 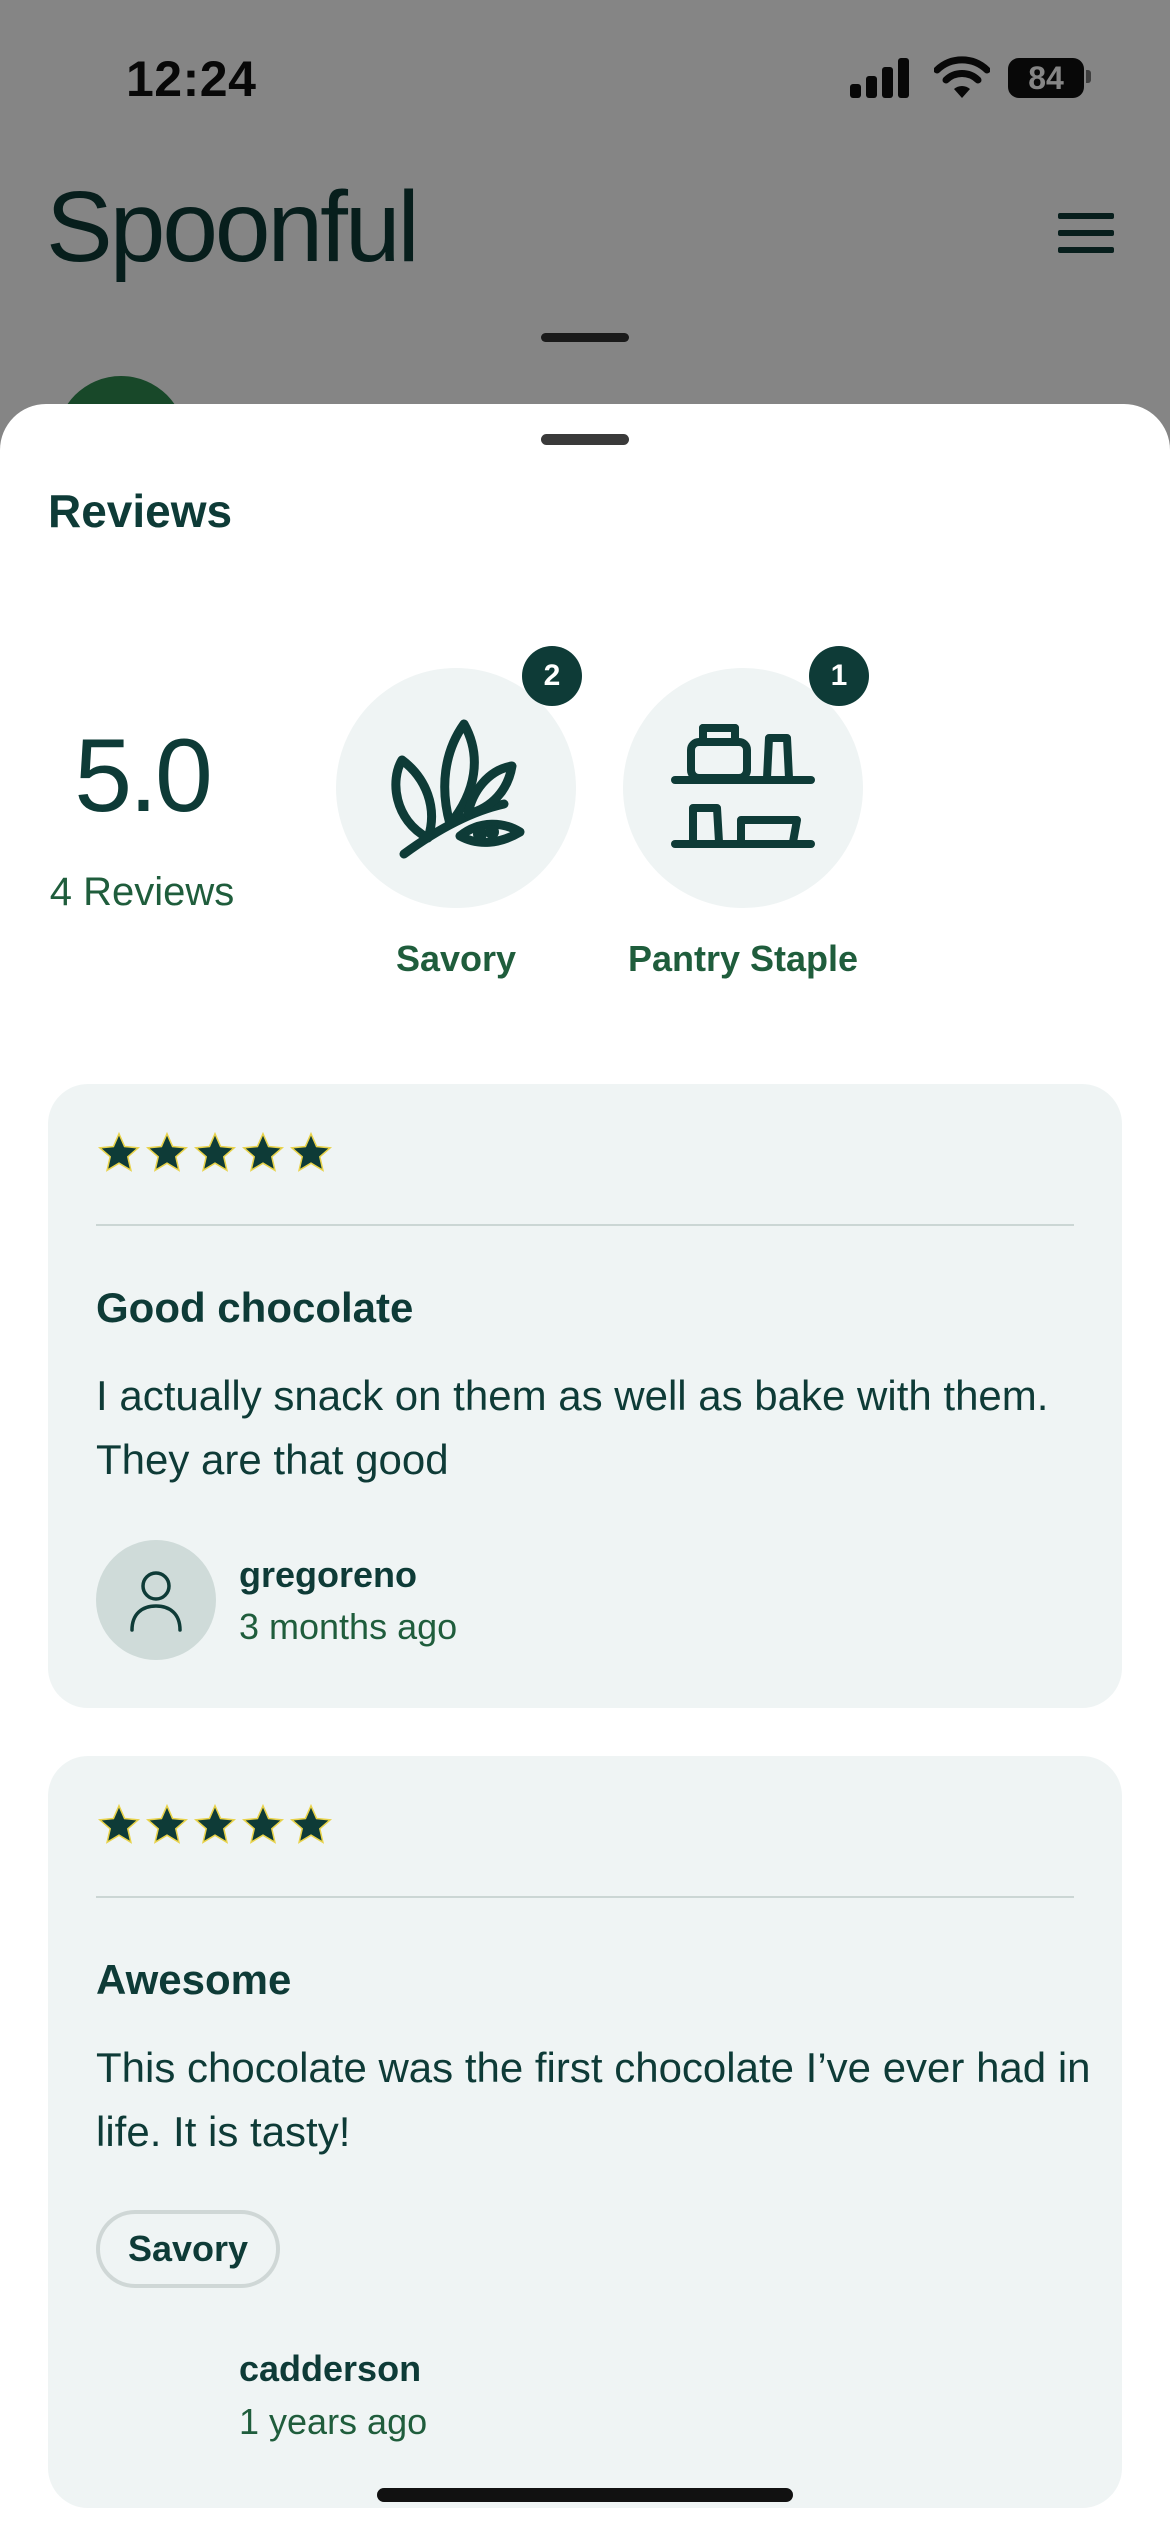 I want to click on review-time: 3 months ago, so click(x=348, y=1626).